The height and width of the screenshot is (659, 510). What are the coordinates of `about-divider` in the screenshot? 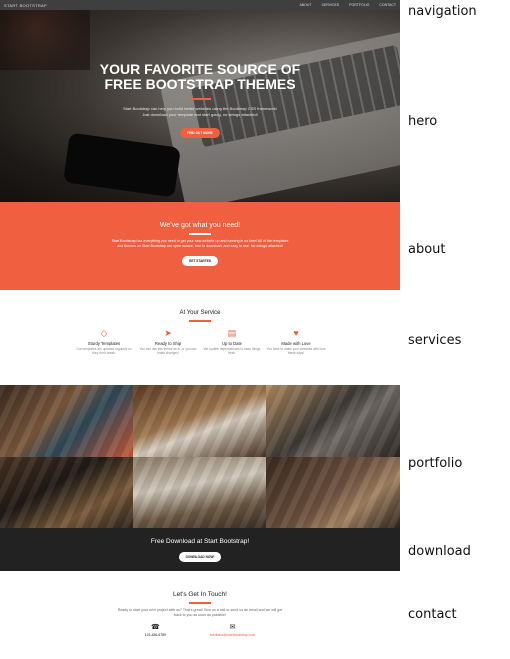 It's located at (200, 234).